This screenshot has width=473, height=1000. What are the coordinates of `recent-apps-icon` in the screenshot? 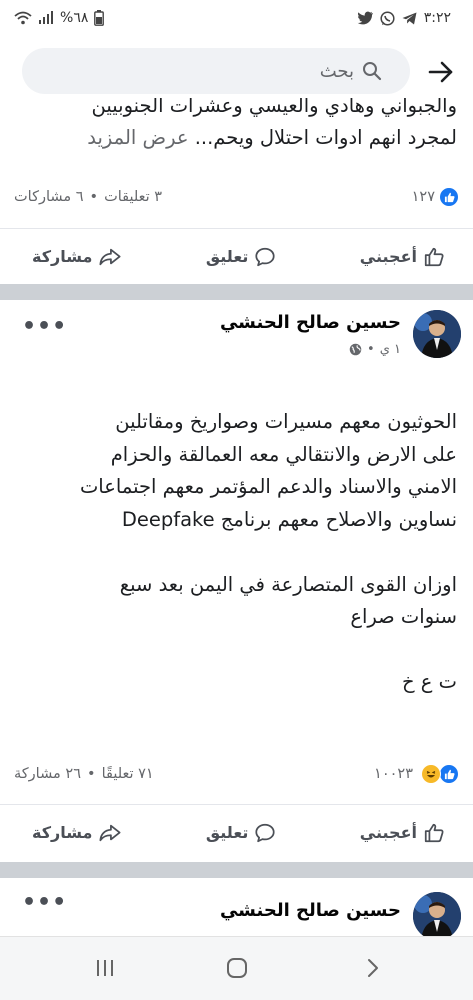 It's located at (105, 968).